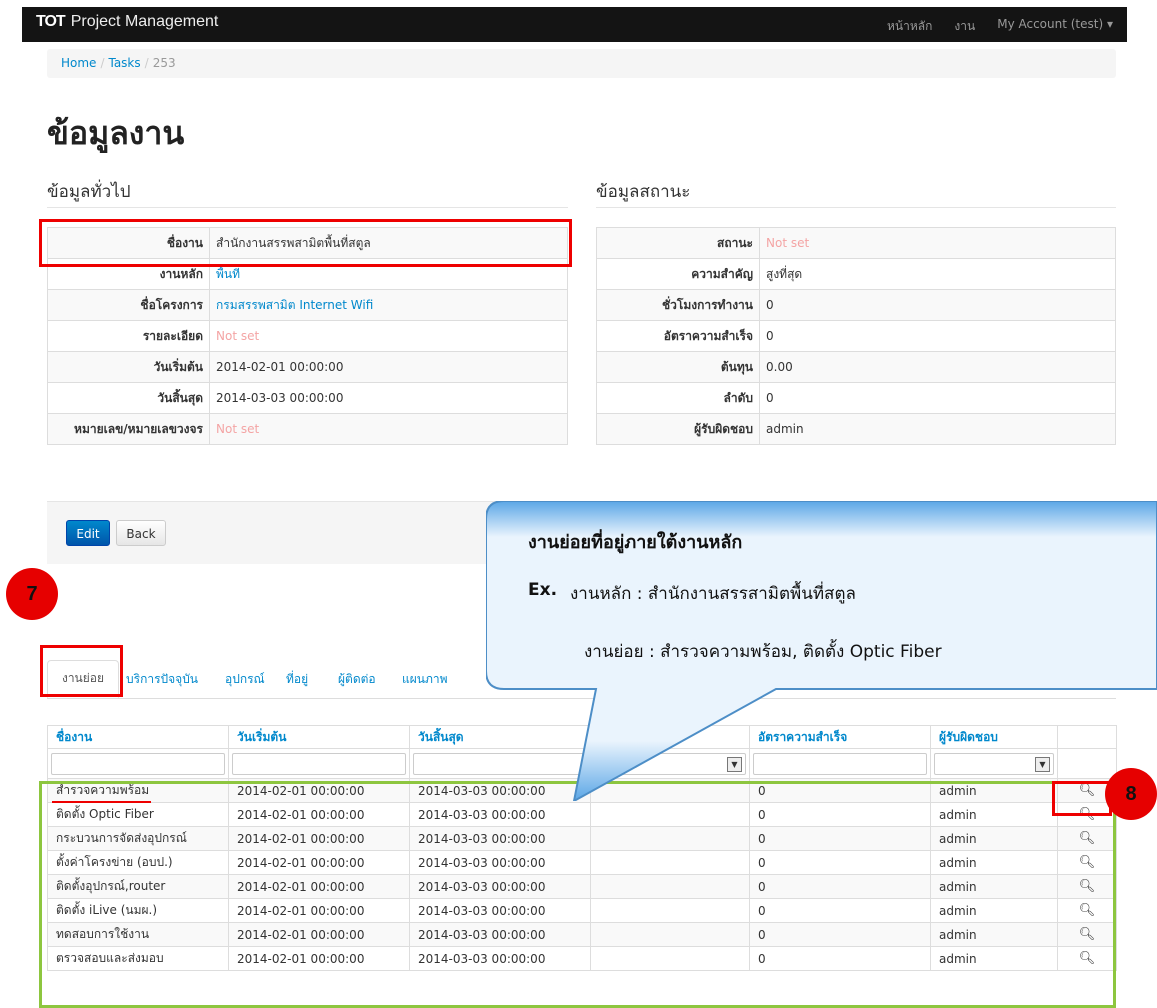 Image resolution: width=1157 pixels, height=1008 pixels. Describe the element at coordinates (141, 533) in the screenshot. I see `back-button: Back` at that location.